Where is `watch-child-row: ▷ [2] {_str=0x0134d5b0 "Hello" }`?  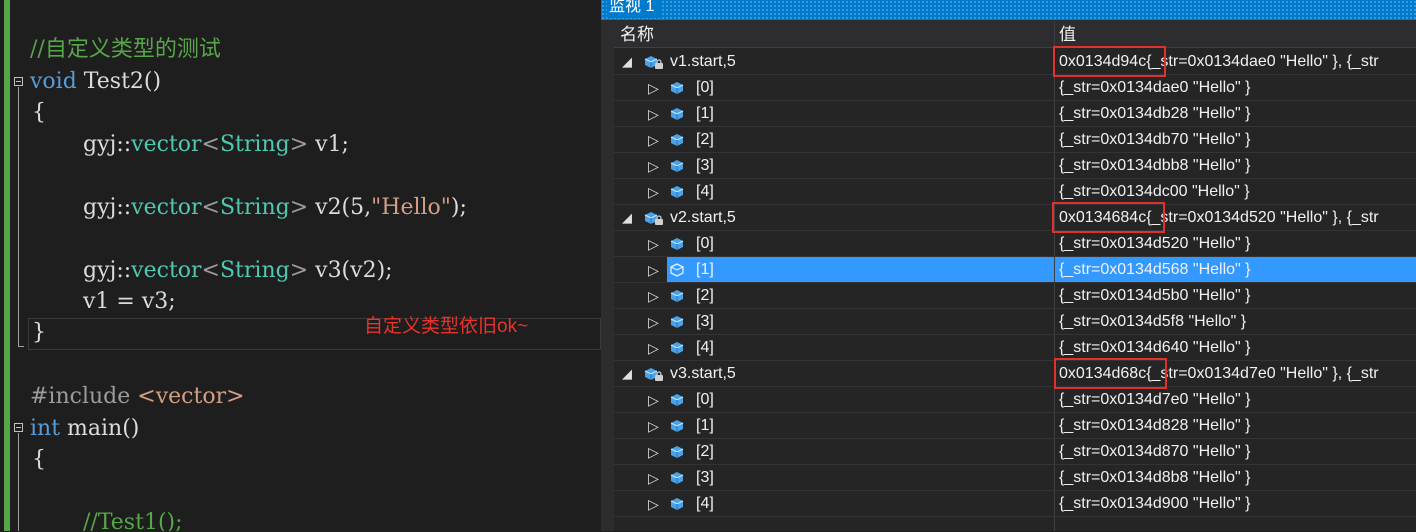
watch-child-row: ▷ [2] {_str=0x0134d5b0 "Hello" } is located at coordinates (1015, 296).